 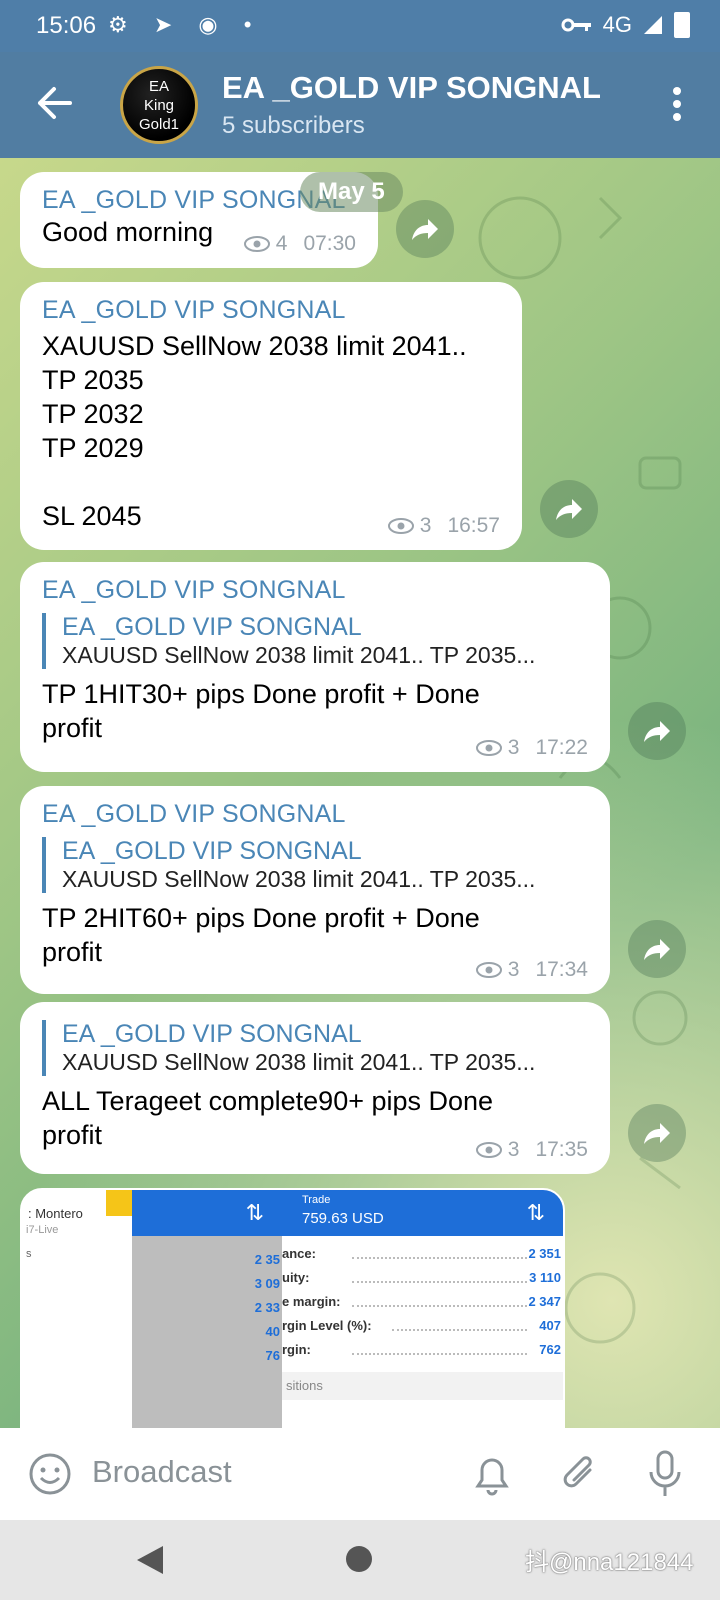 I want to click on vpn-key-icon, so click(x=576, y=25).